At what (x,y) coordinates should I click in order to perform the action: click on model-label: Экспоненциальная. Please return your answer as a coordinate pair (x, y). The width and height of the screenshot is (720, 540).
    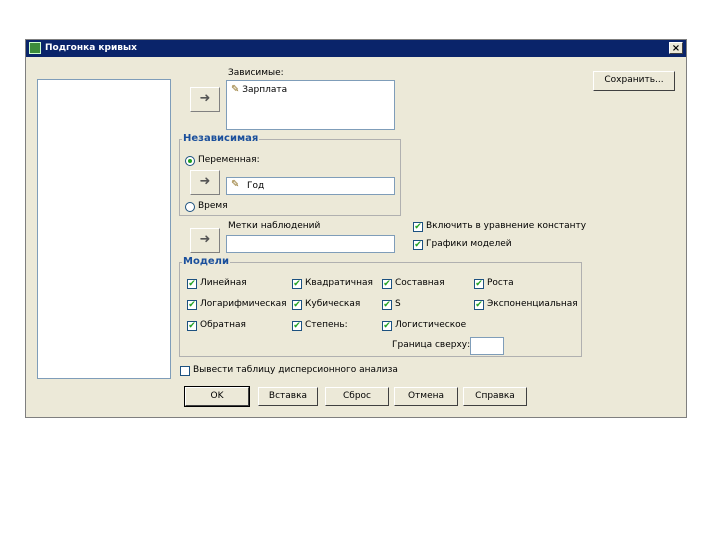
    Looking at the image, I should click on (532, 304).